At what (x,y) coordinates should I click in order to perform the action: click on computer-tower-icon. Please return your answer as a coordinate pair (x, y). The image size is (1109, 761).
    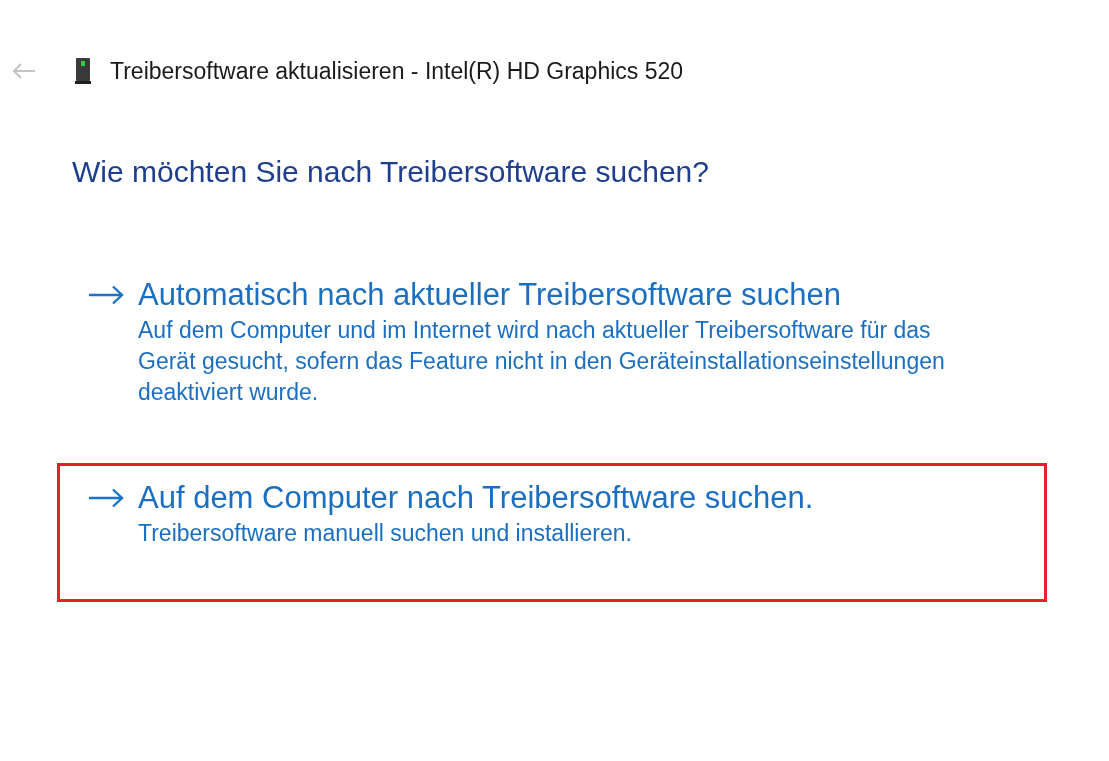
    Looking at the image, I should click on (83, 71).